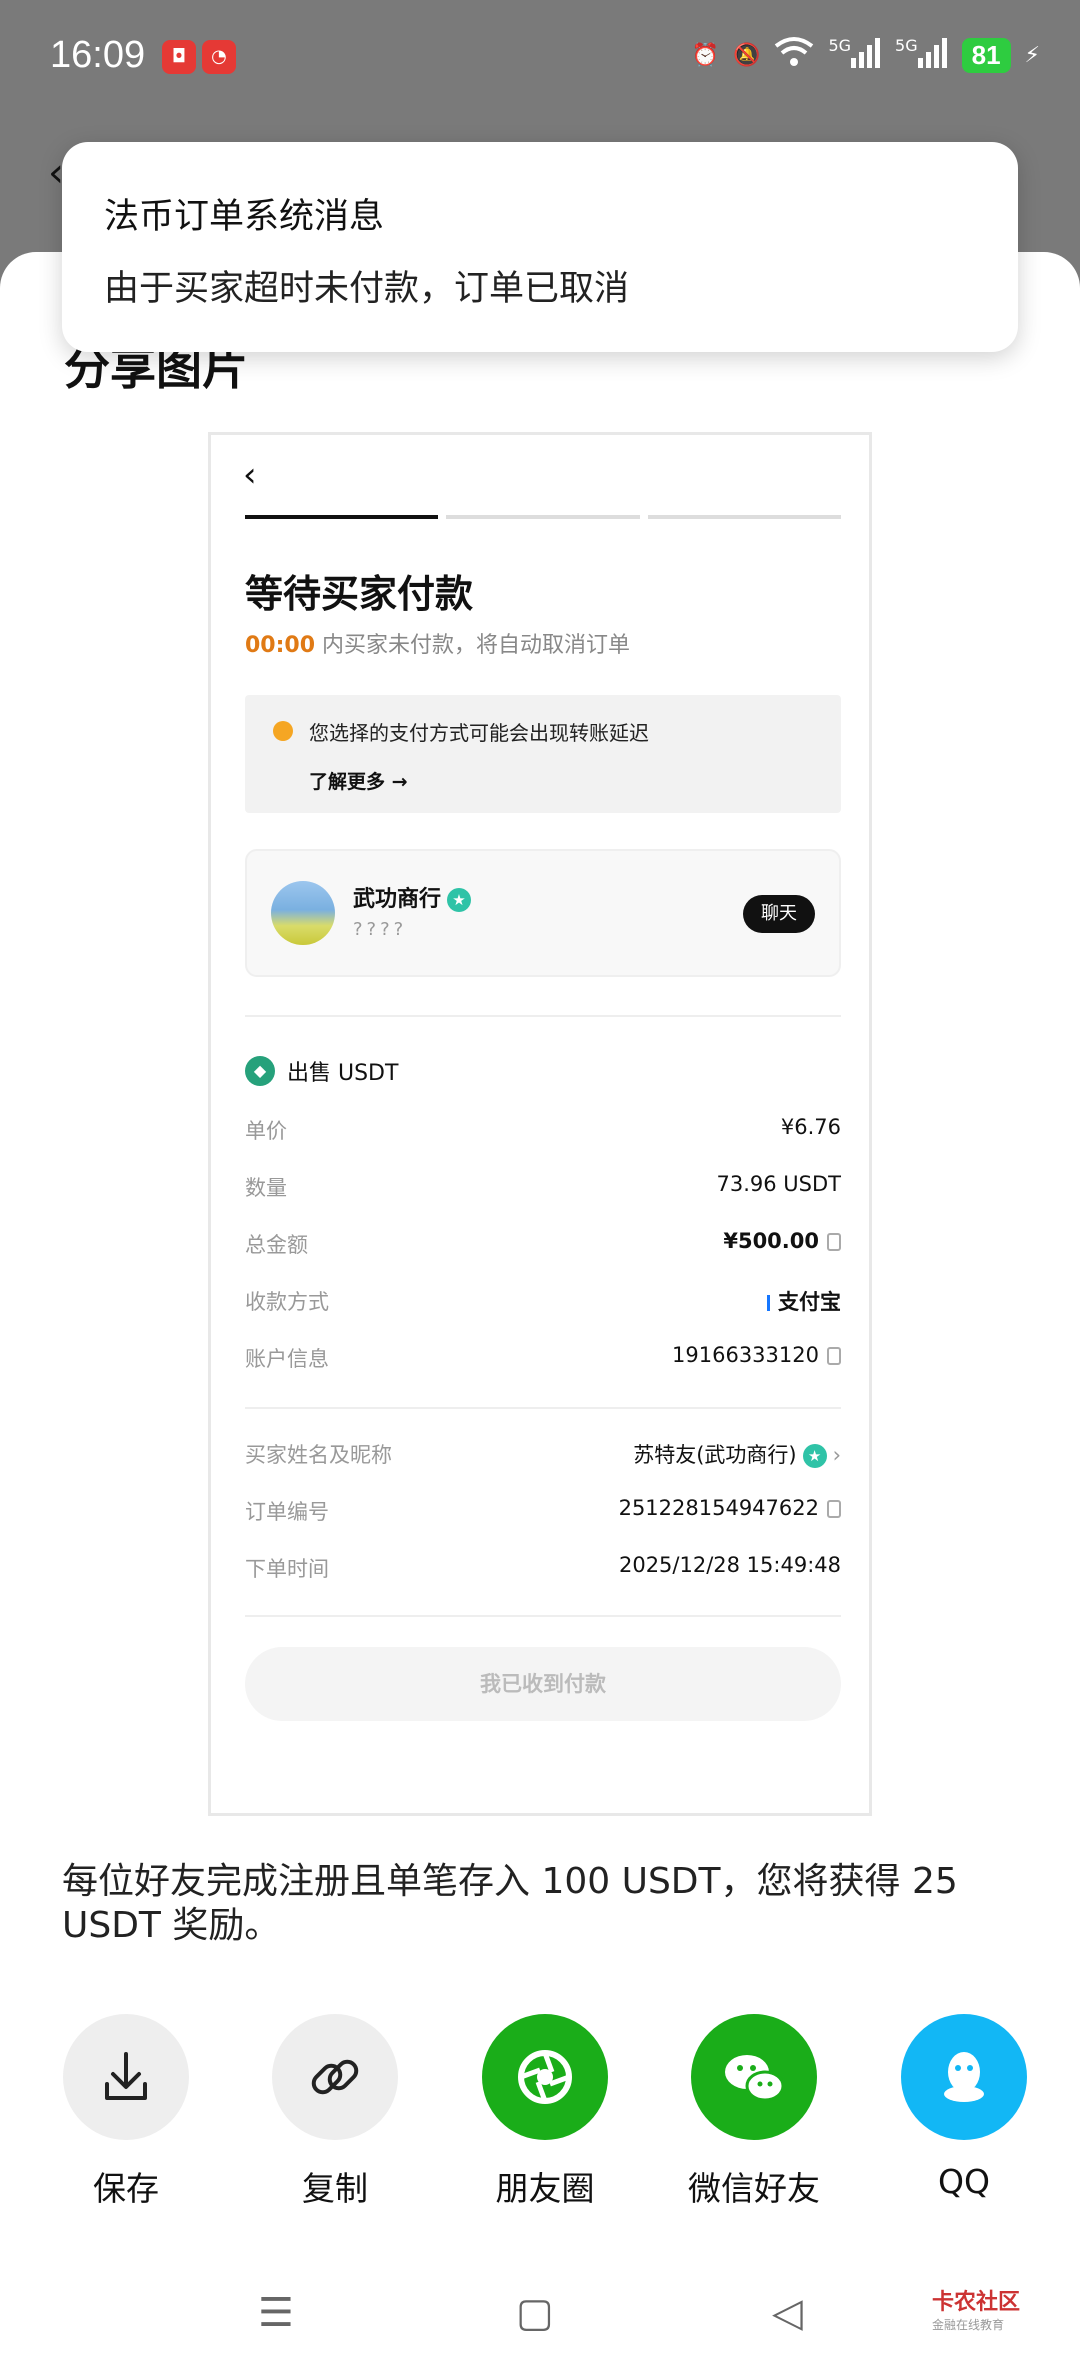  I want to click on share-copy: 复制, so click(335, 2112).